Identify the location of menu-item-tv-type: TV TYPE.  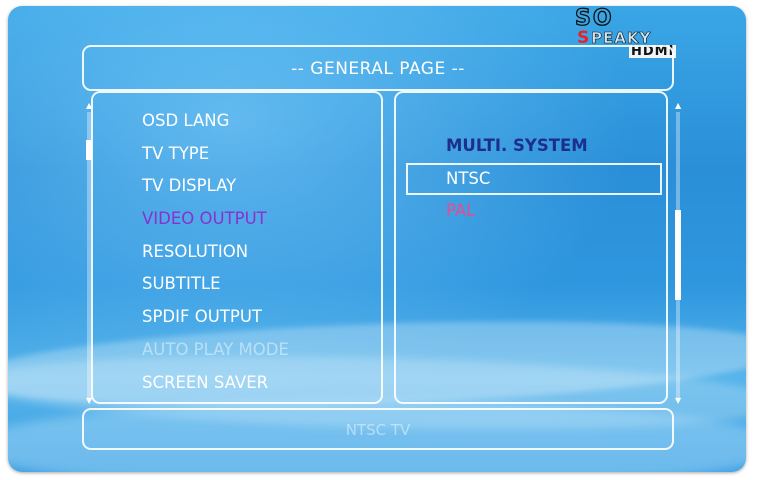
(215, 154).